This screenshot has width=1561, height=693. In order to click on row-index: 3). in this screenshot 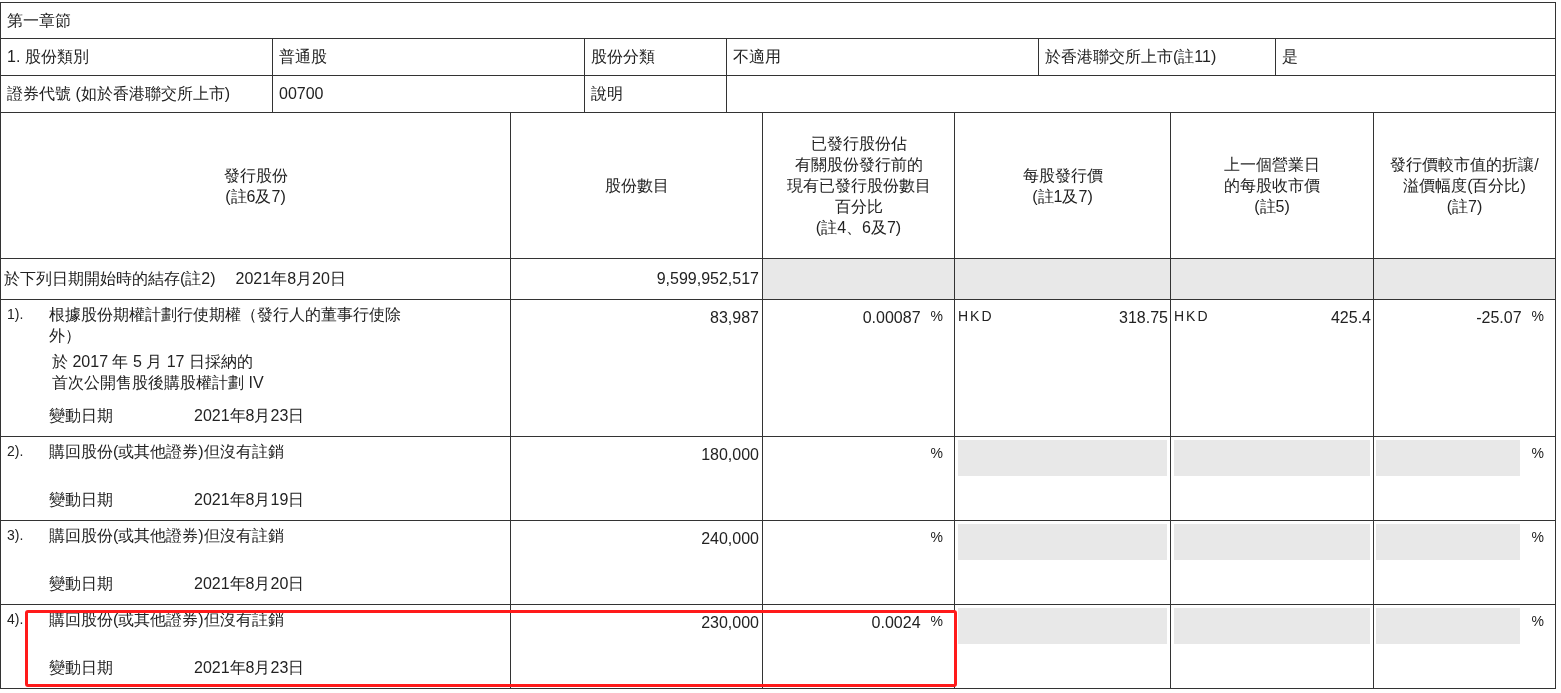, I will do `click(16, 535)`.